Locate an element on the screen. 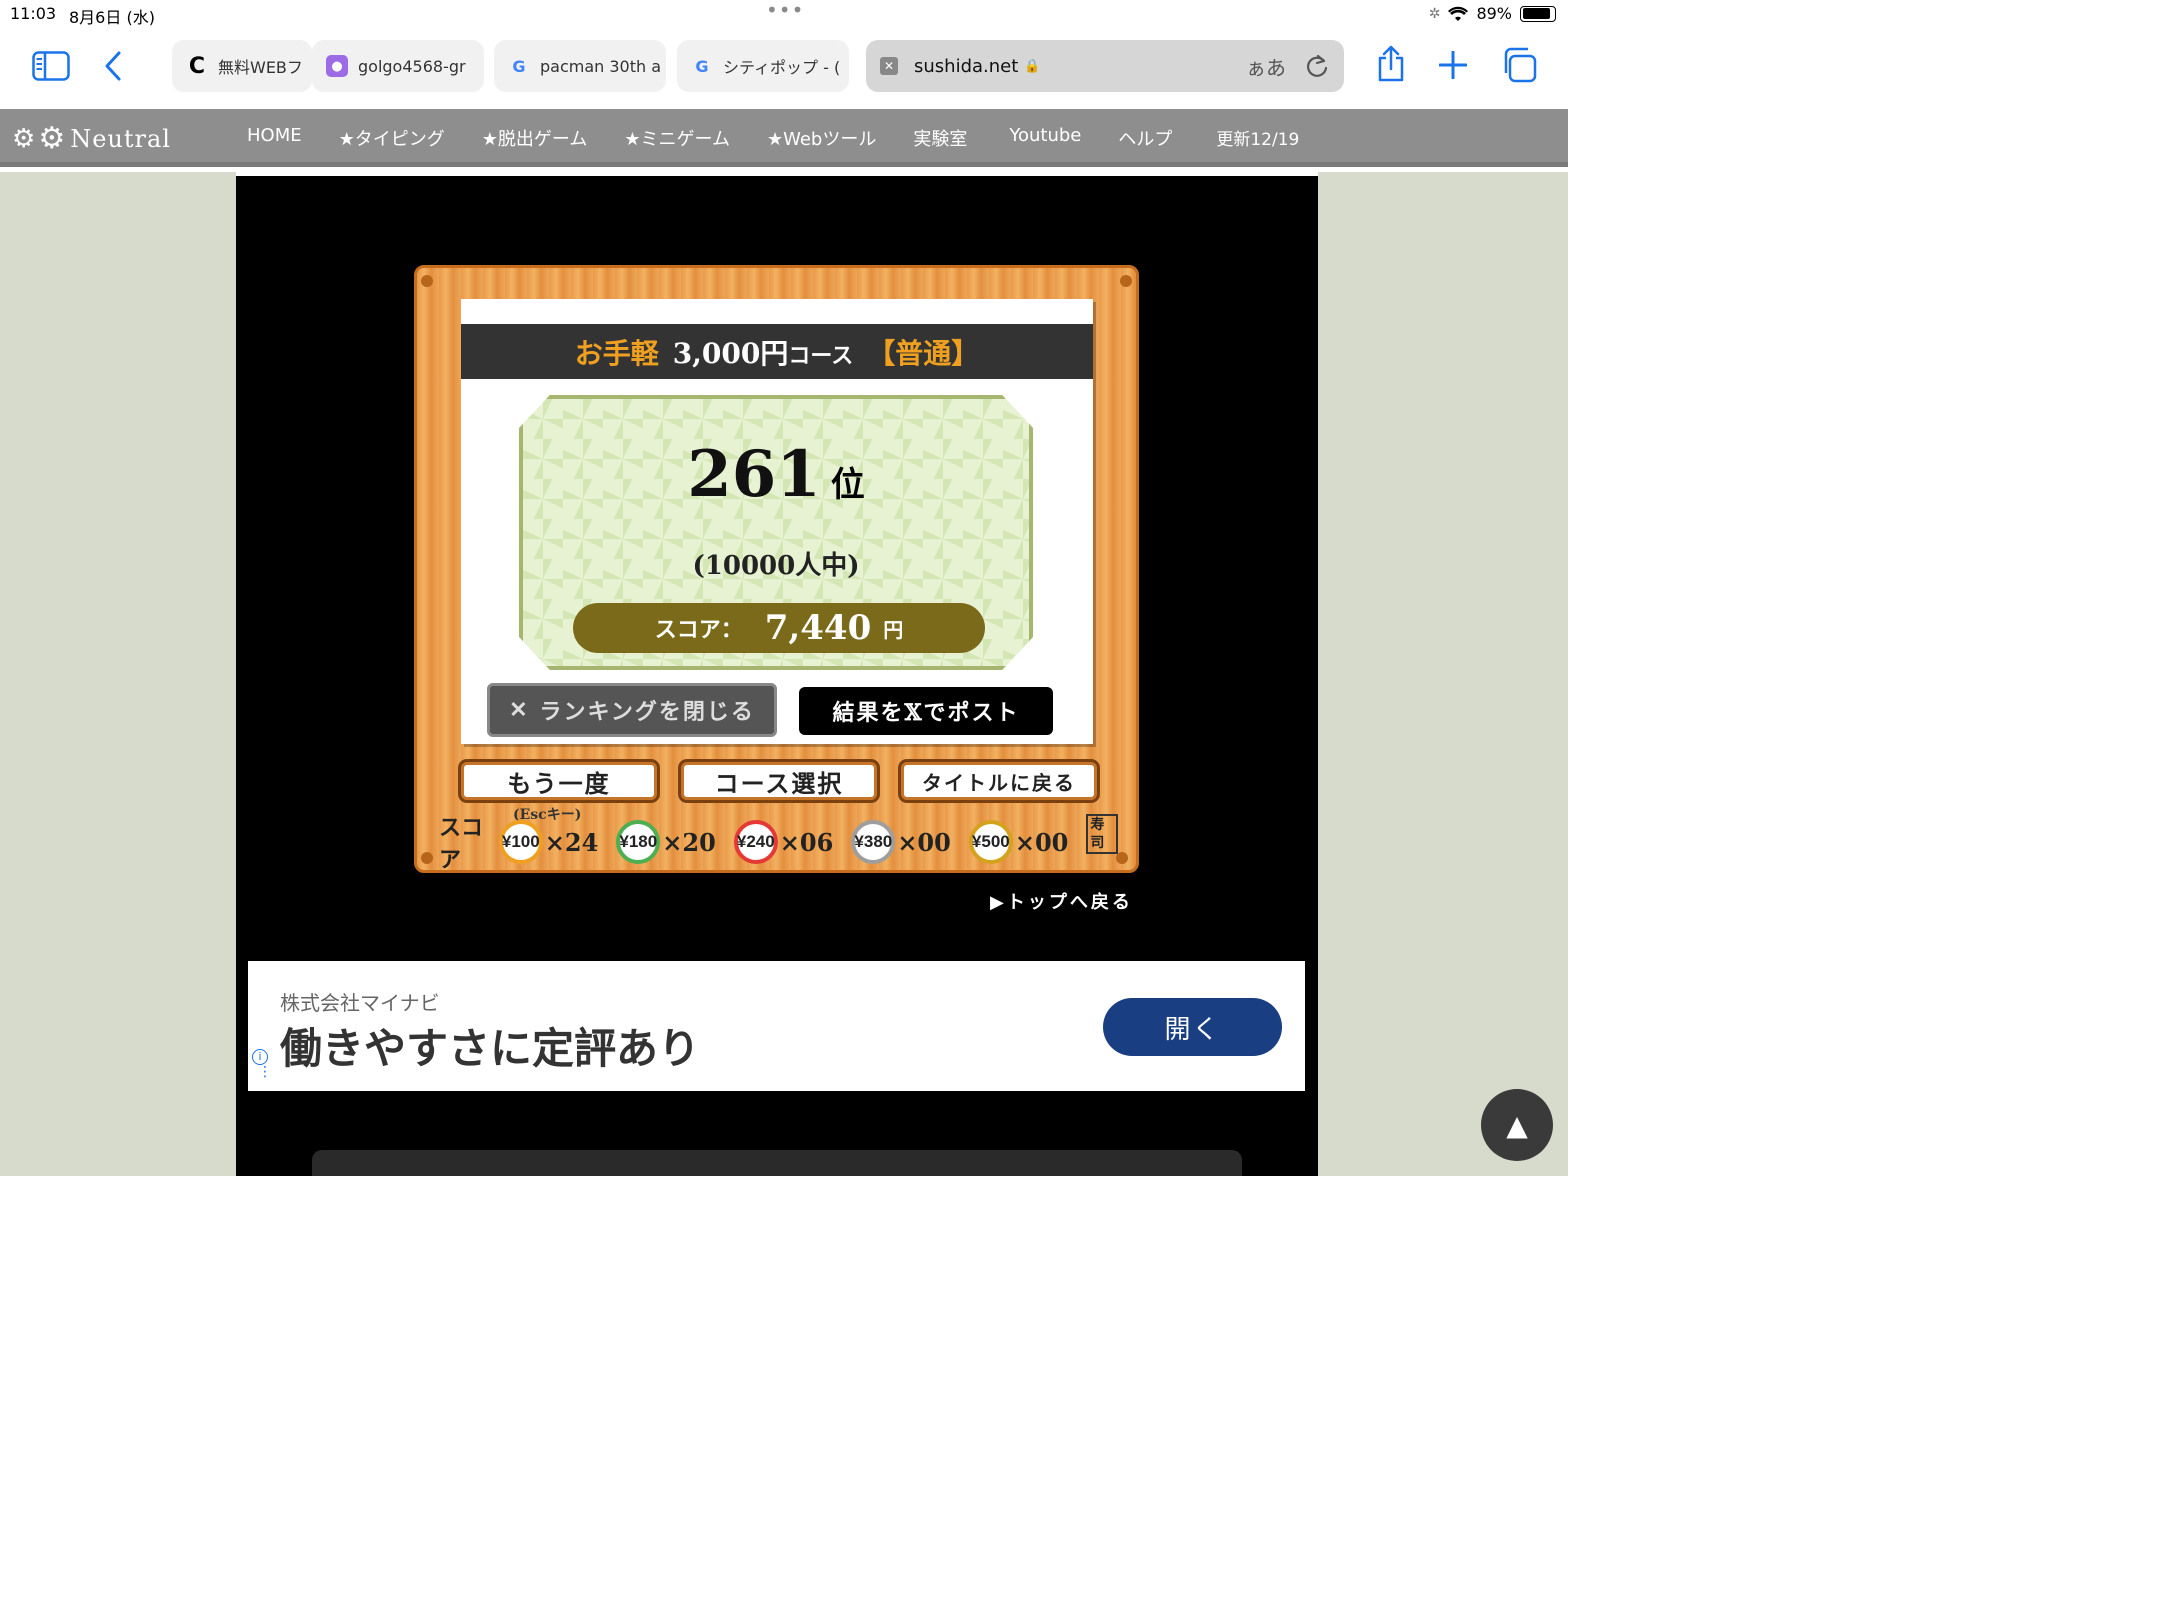 This screenshot has width=2160, height=1620. plate-icon: ¥240 is located at coordinates (755, 842).